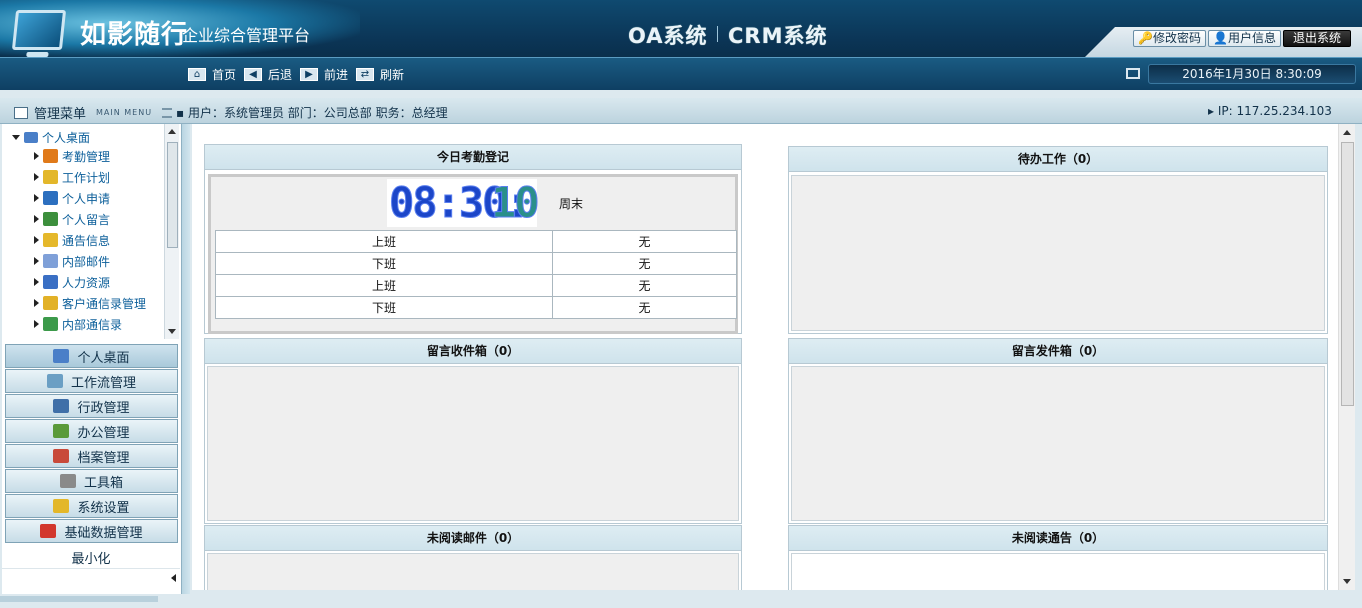 This screenshot has width=1362, height=608. Describe the element at coordinates (103, 508) in the screenshot. I see `module-label: 系统设置` at that location.